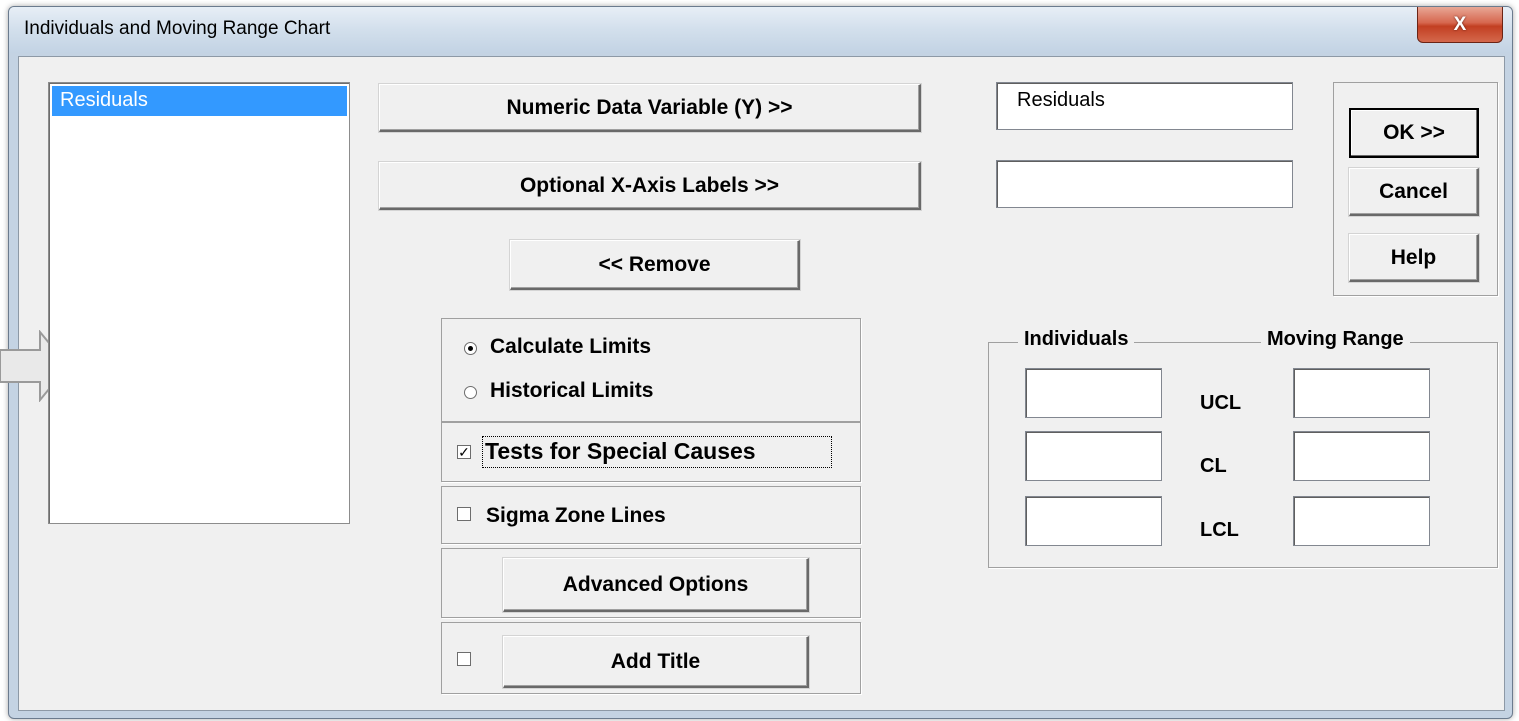 This screenshot has height=721, width=1519. I want to click on radio-selected-dot, so click(470, 348).